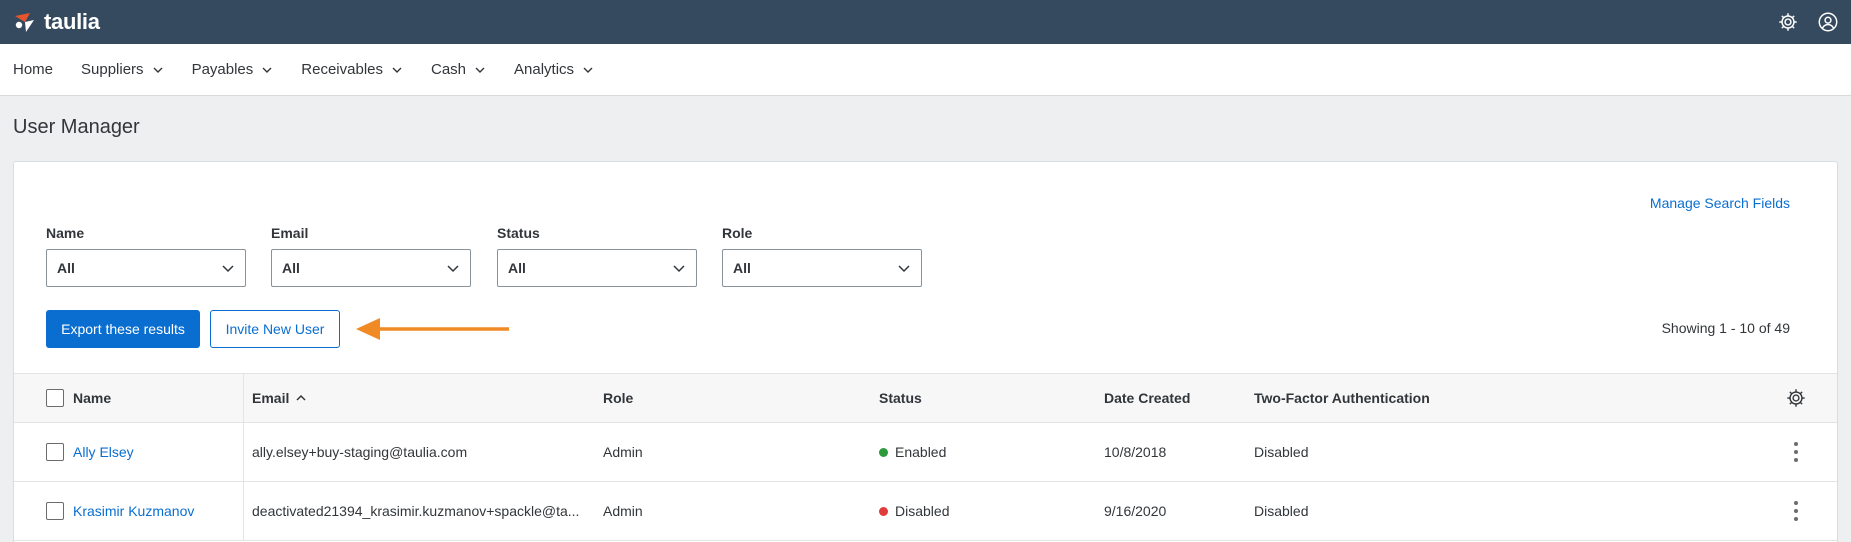  I want to click on sort-ascending-icon, so click(301, 397).